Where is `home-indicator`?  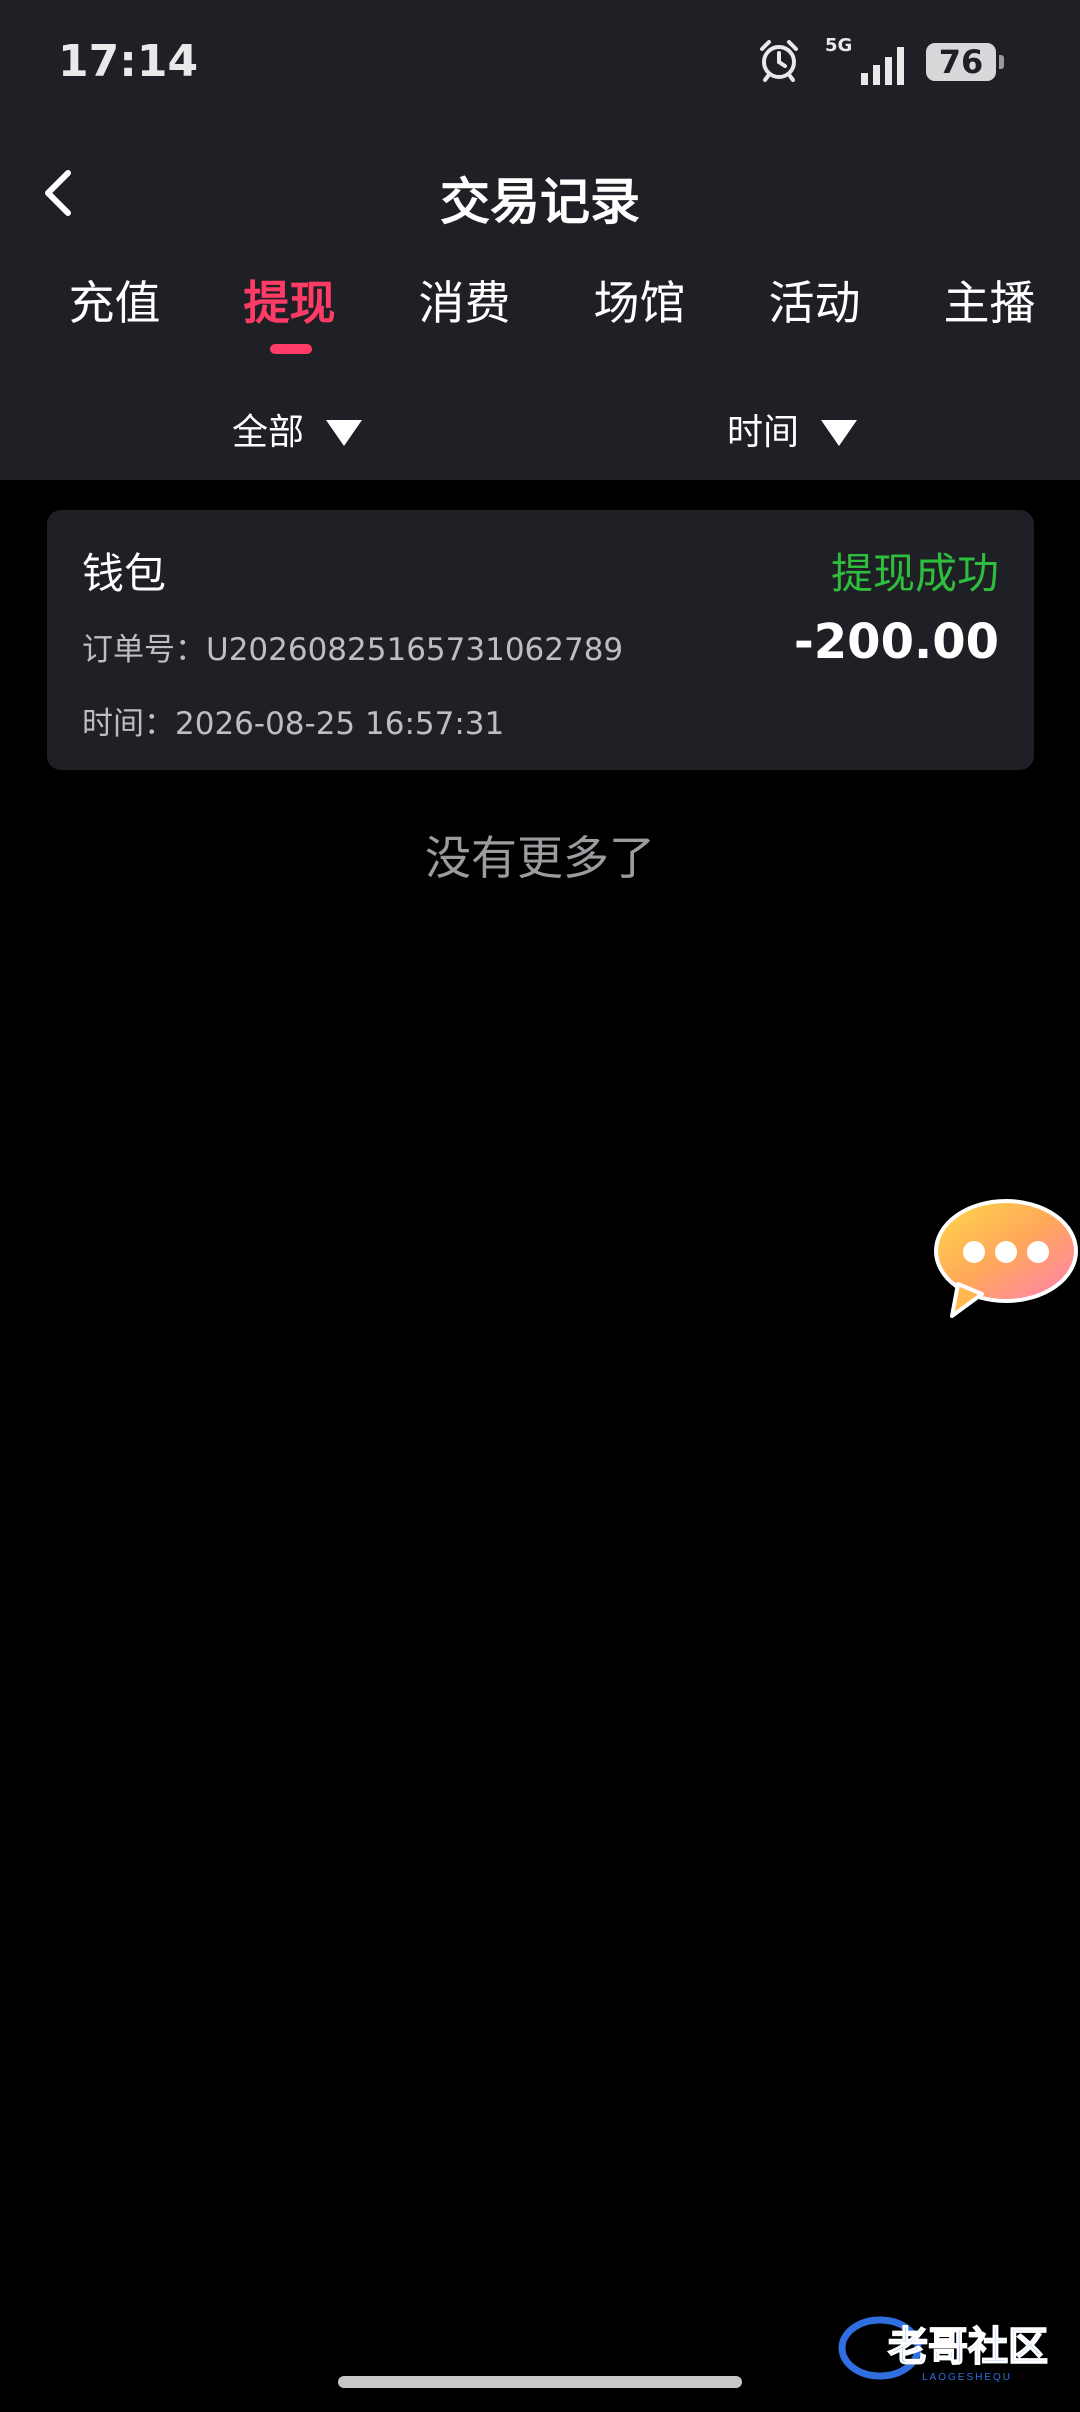
home-indicator is located at coordinates (540, 2382).